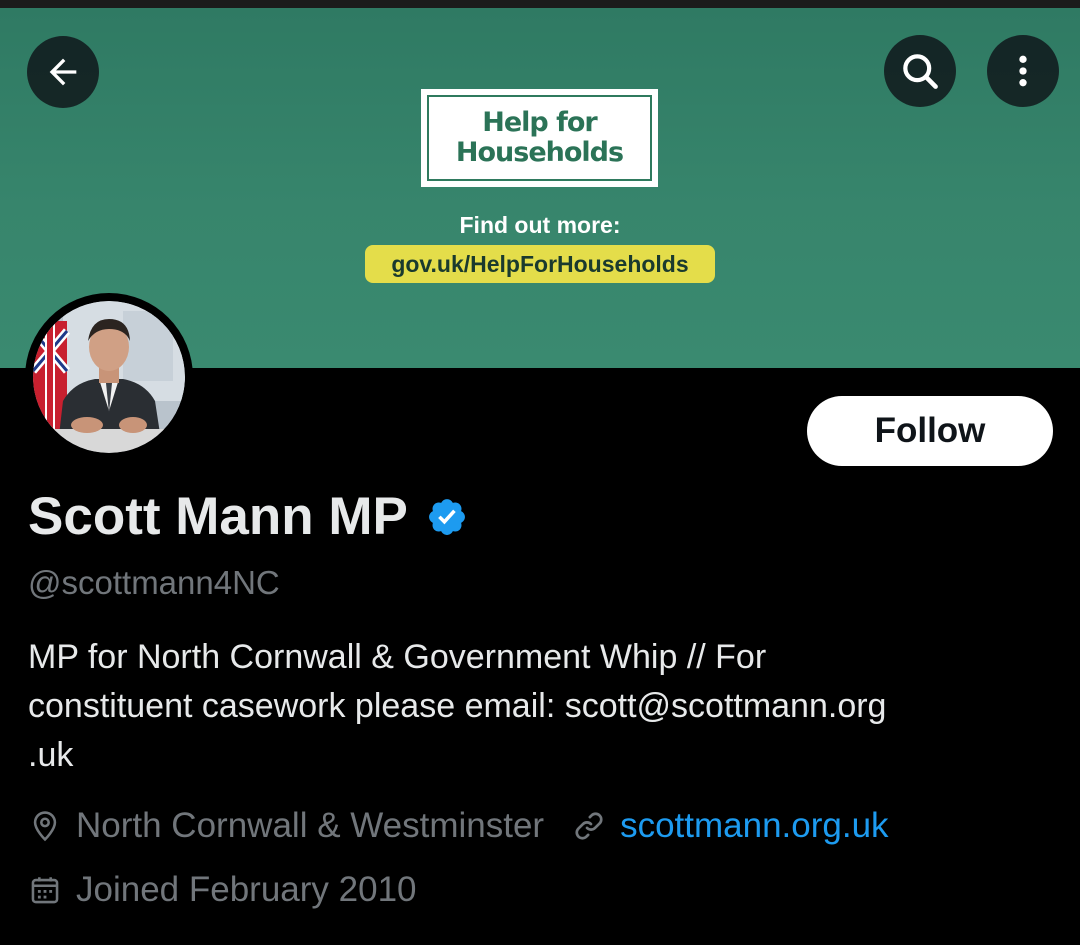 Image resolution: width=1080 pixels, height=945 pixels. Describe the element at coordinates (446, 516) in the screenshot. I see `verified-badge-icon` at that location.